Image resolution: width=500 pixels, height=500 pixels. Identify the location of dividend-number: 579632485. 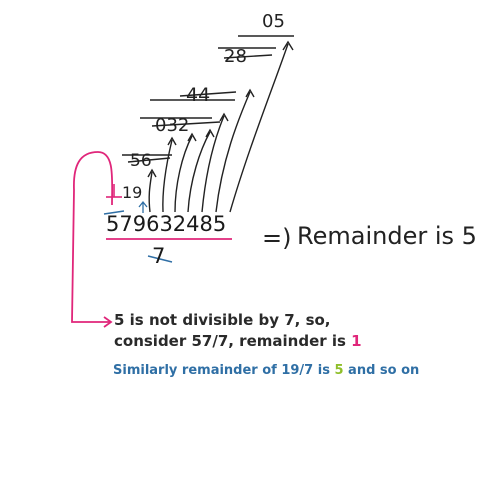
(166, 224).